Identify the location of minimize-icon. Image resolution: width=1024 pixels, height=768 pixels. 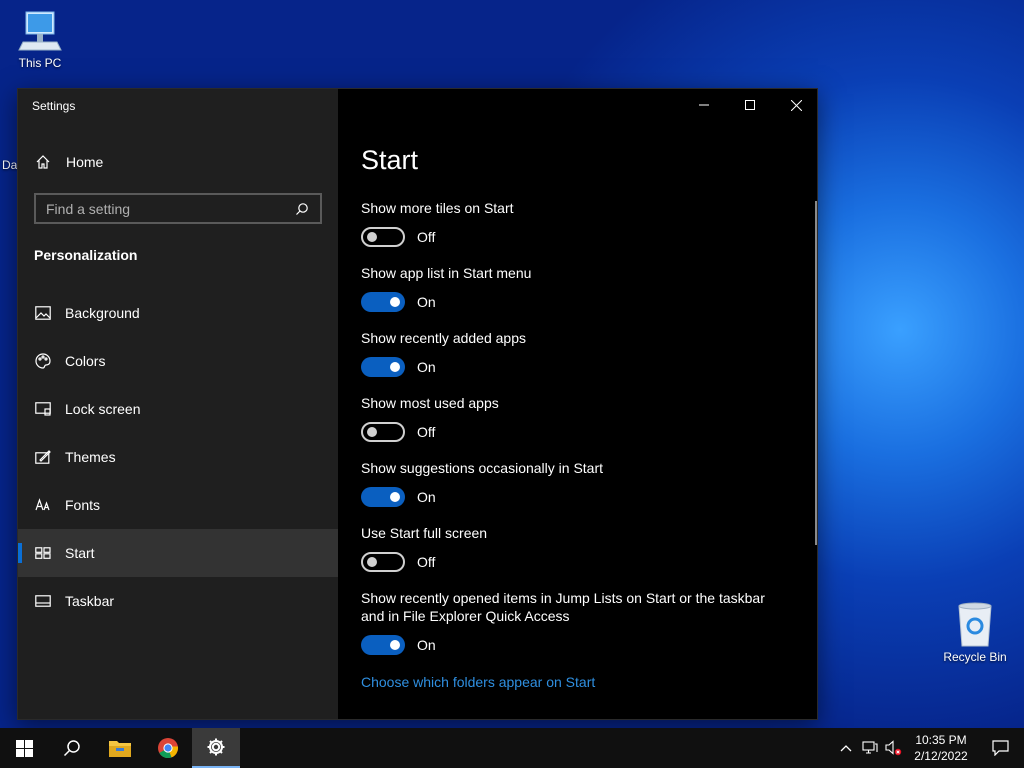
(704, 105).